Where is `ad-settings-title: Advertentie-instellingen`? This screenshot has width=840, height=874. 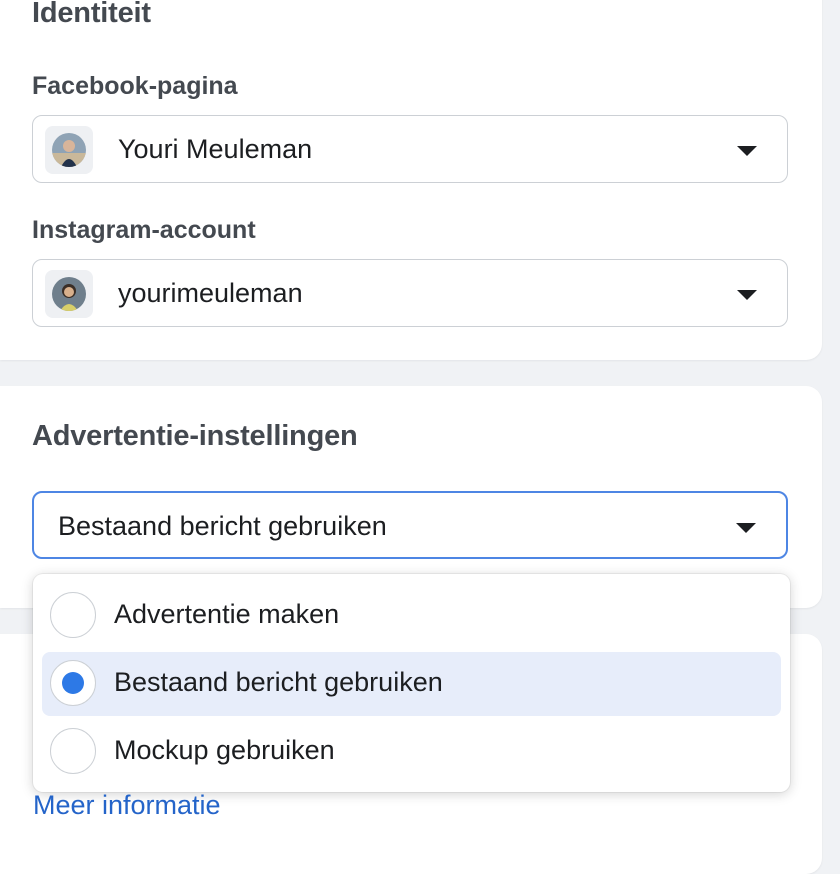
ad-settings-title: Advertentie-instellingen is located at coordinates (195, 436).